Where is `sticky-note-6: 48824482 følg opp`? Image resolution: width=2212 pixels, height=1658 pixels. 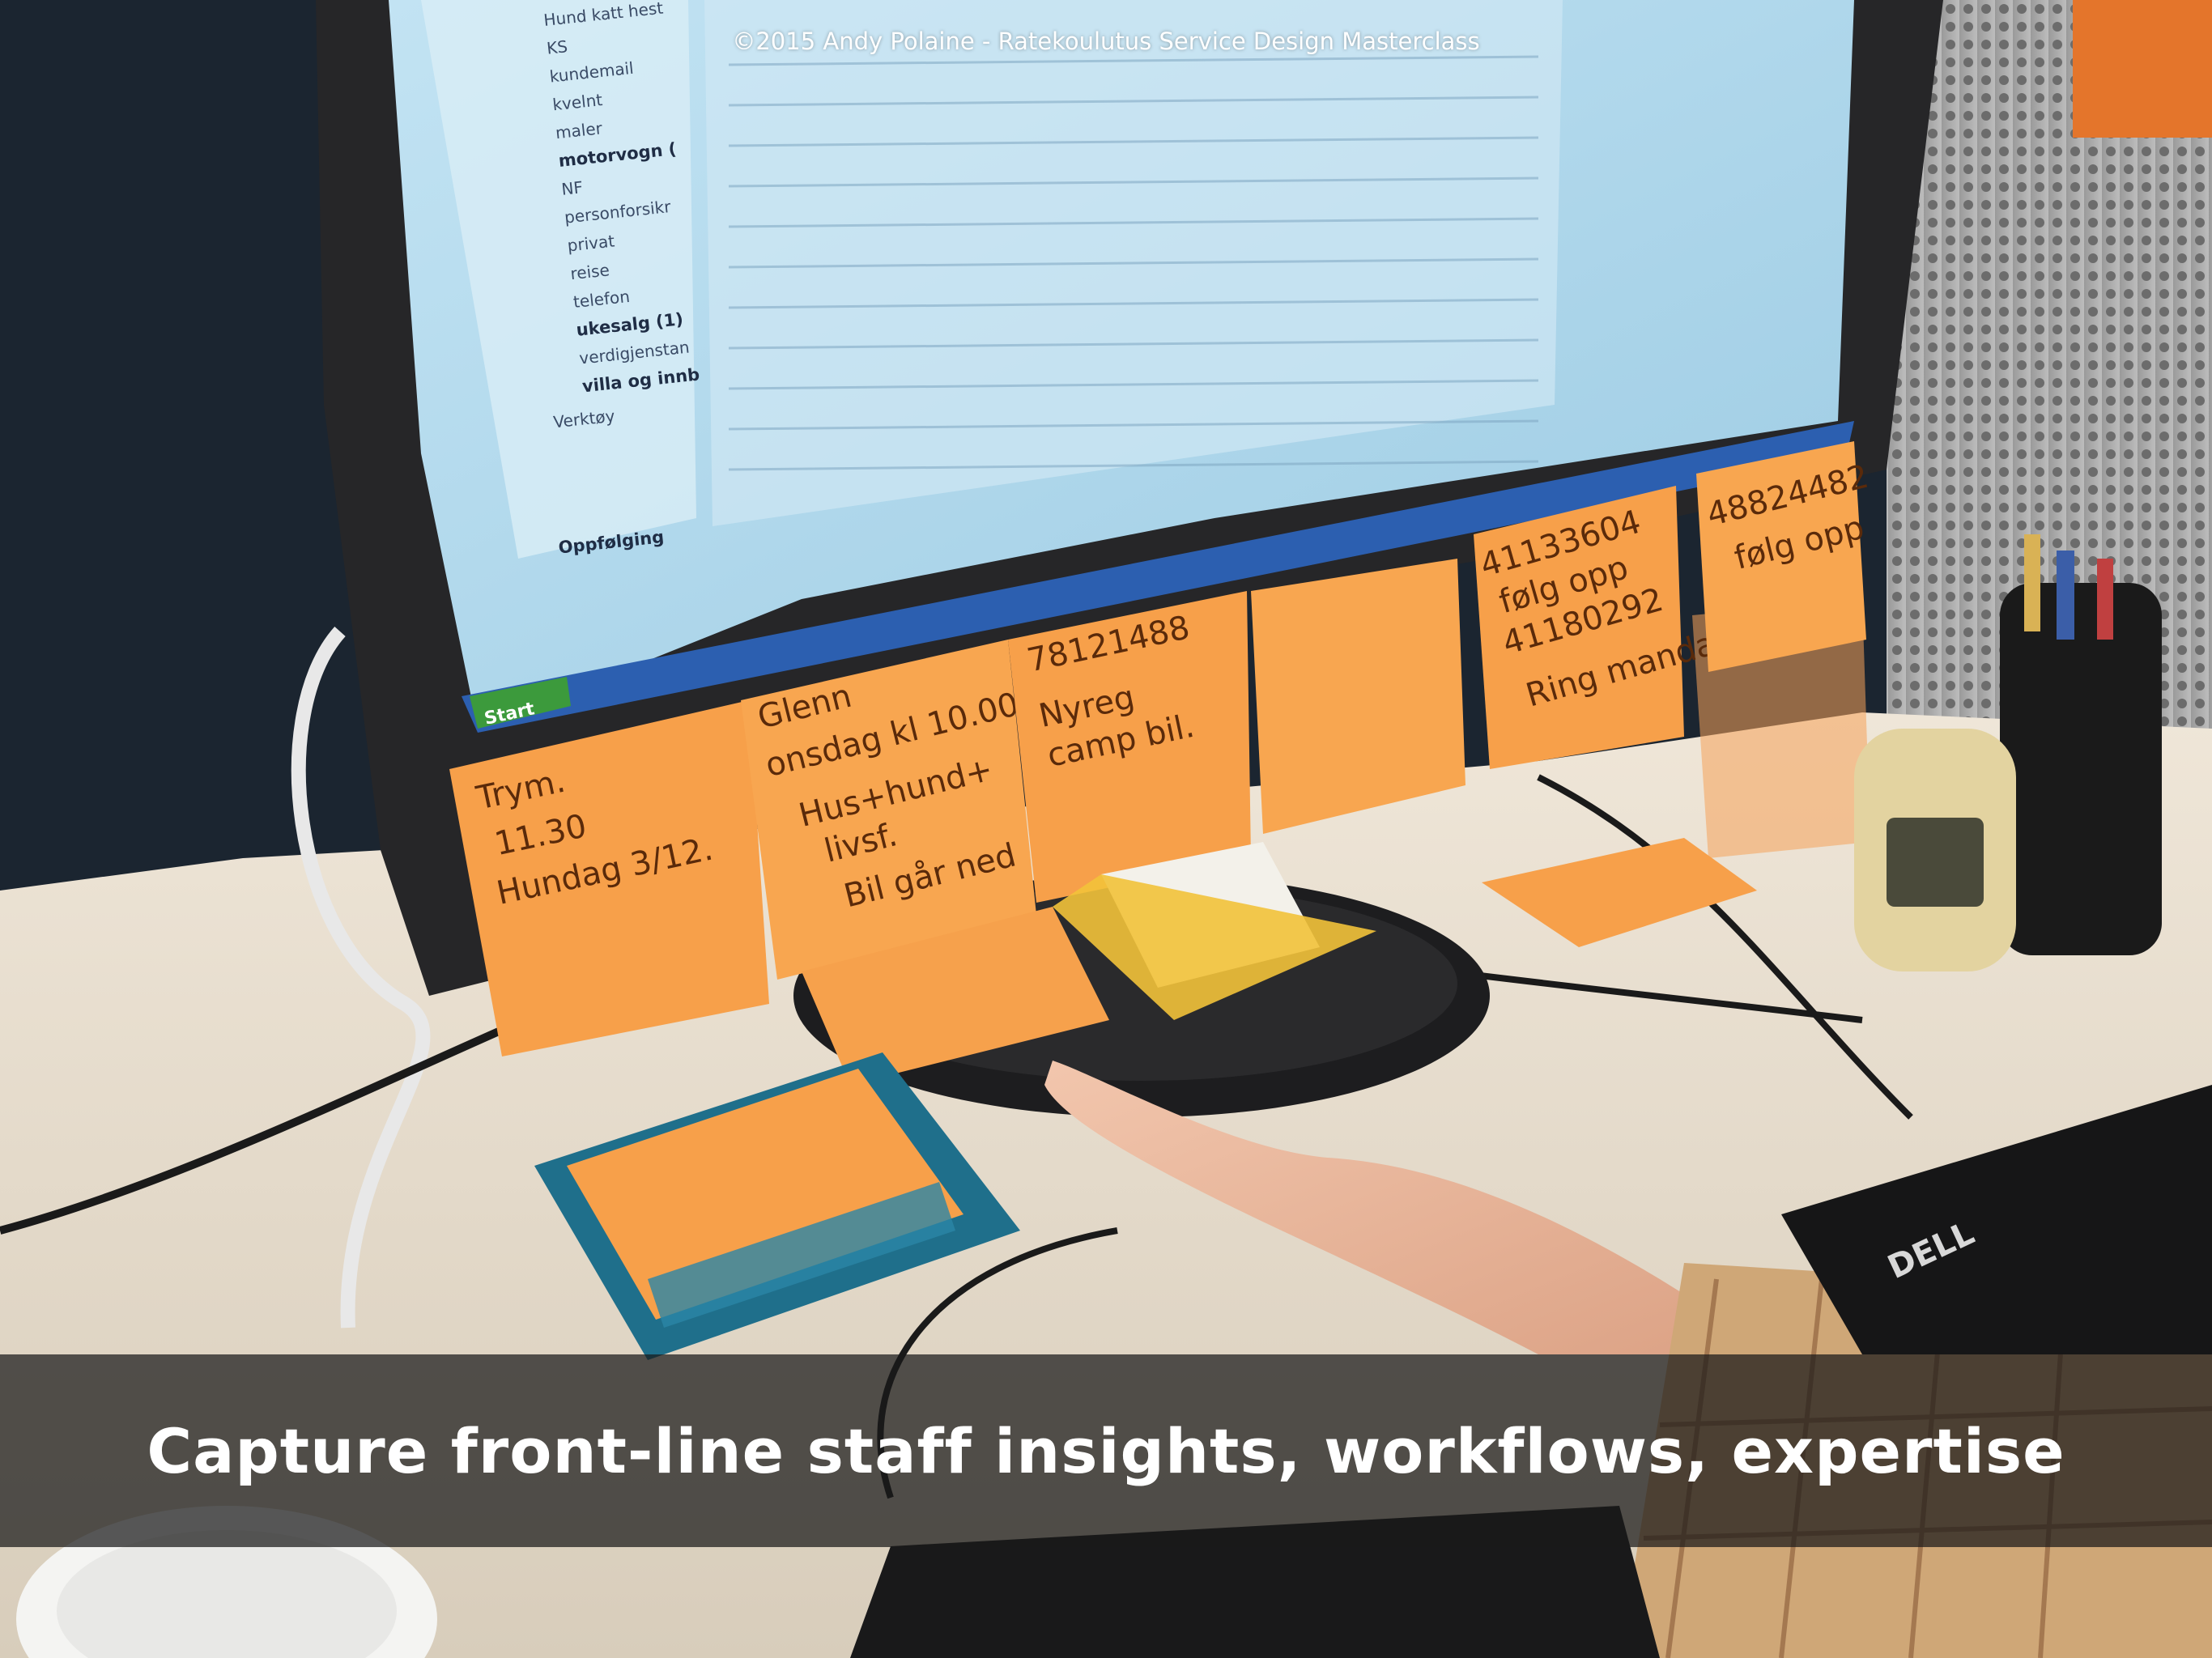
sticky-note-6: 48824482 følg opp is located at coordinates (1784, 556).